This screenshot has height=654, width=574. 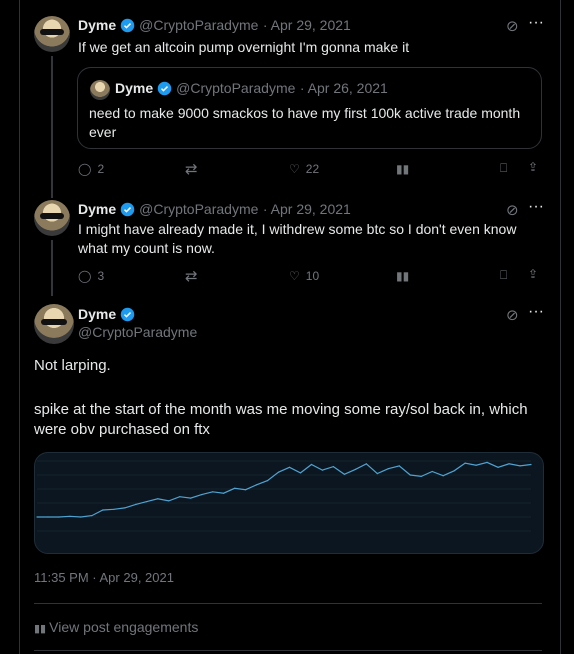 I want to click on post-timestamp: 11:35 PM · Apr 29, 2021, so click(x=104, y=577).